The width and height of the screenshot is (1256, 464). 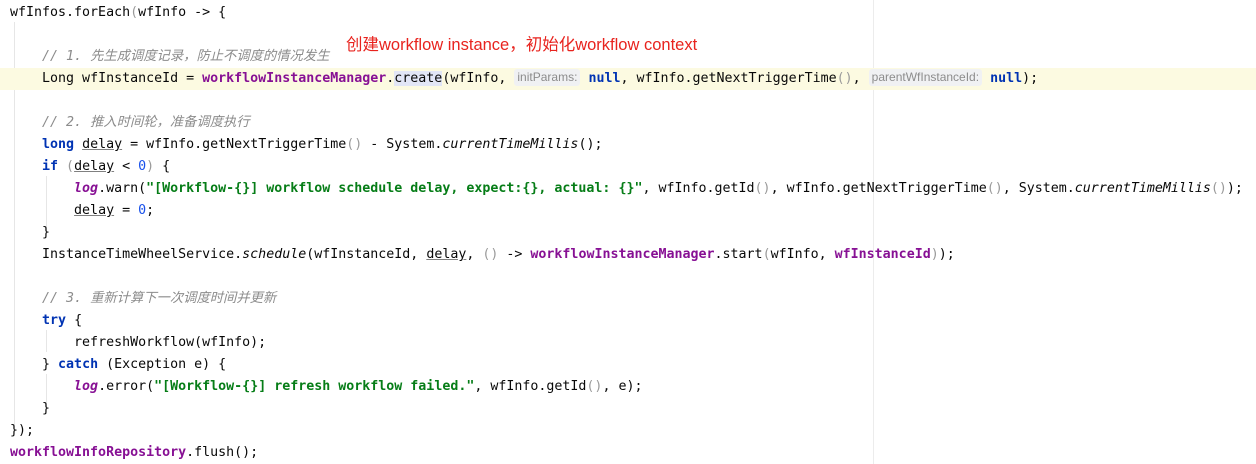 What do you see at coordinates (126, 386) in the screenshot?
I see `code-token: .error(` at bounding box center [126, 386].